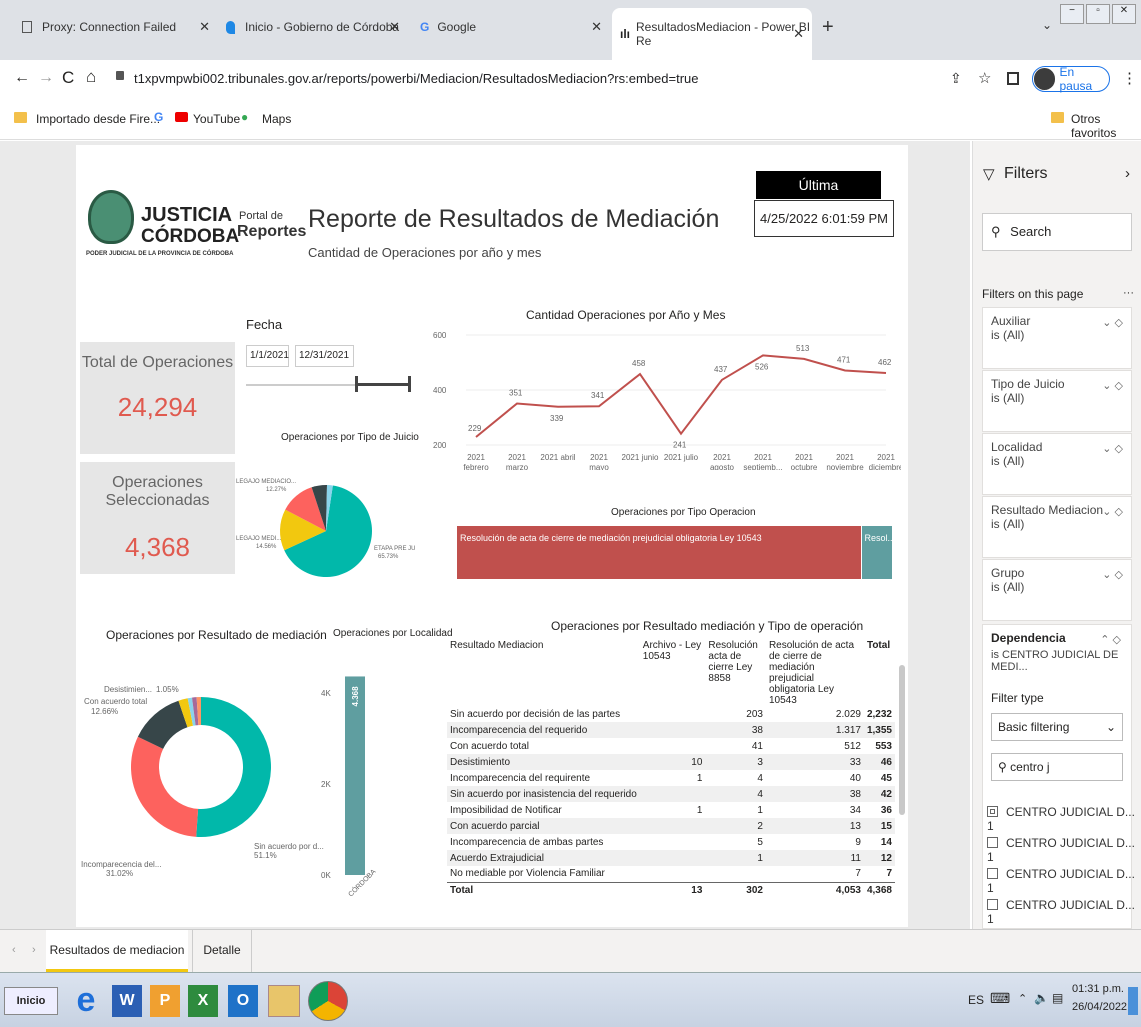 Image resolution: width=1141 pixels, height=1027 pixels. Describe the element at coordinates (510, 27) in the screenshot. I see `browser-tab: G Google ✕` at that location.